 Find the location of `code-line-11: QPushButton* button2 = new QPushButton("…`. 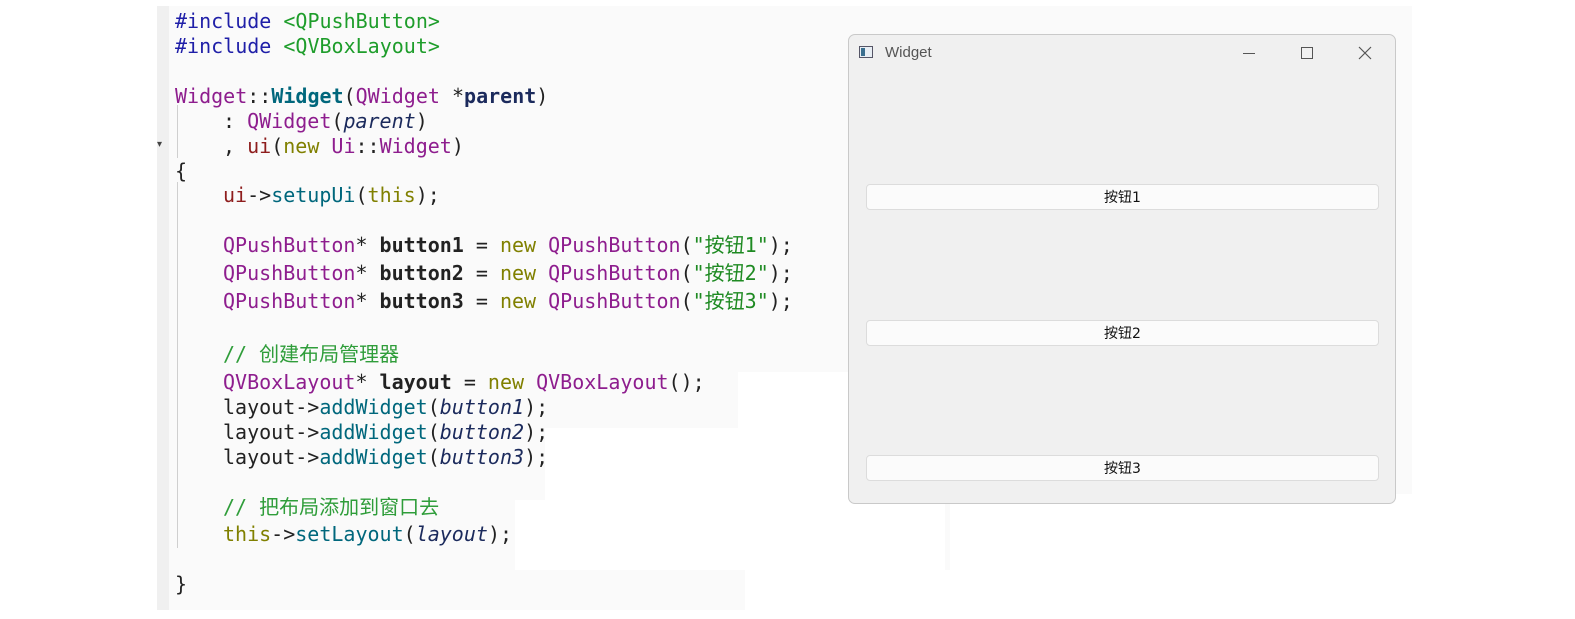

code-line-11: QPushButton* button2 = new QPushButton("… is located at coordinates (508, 273).